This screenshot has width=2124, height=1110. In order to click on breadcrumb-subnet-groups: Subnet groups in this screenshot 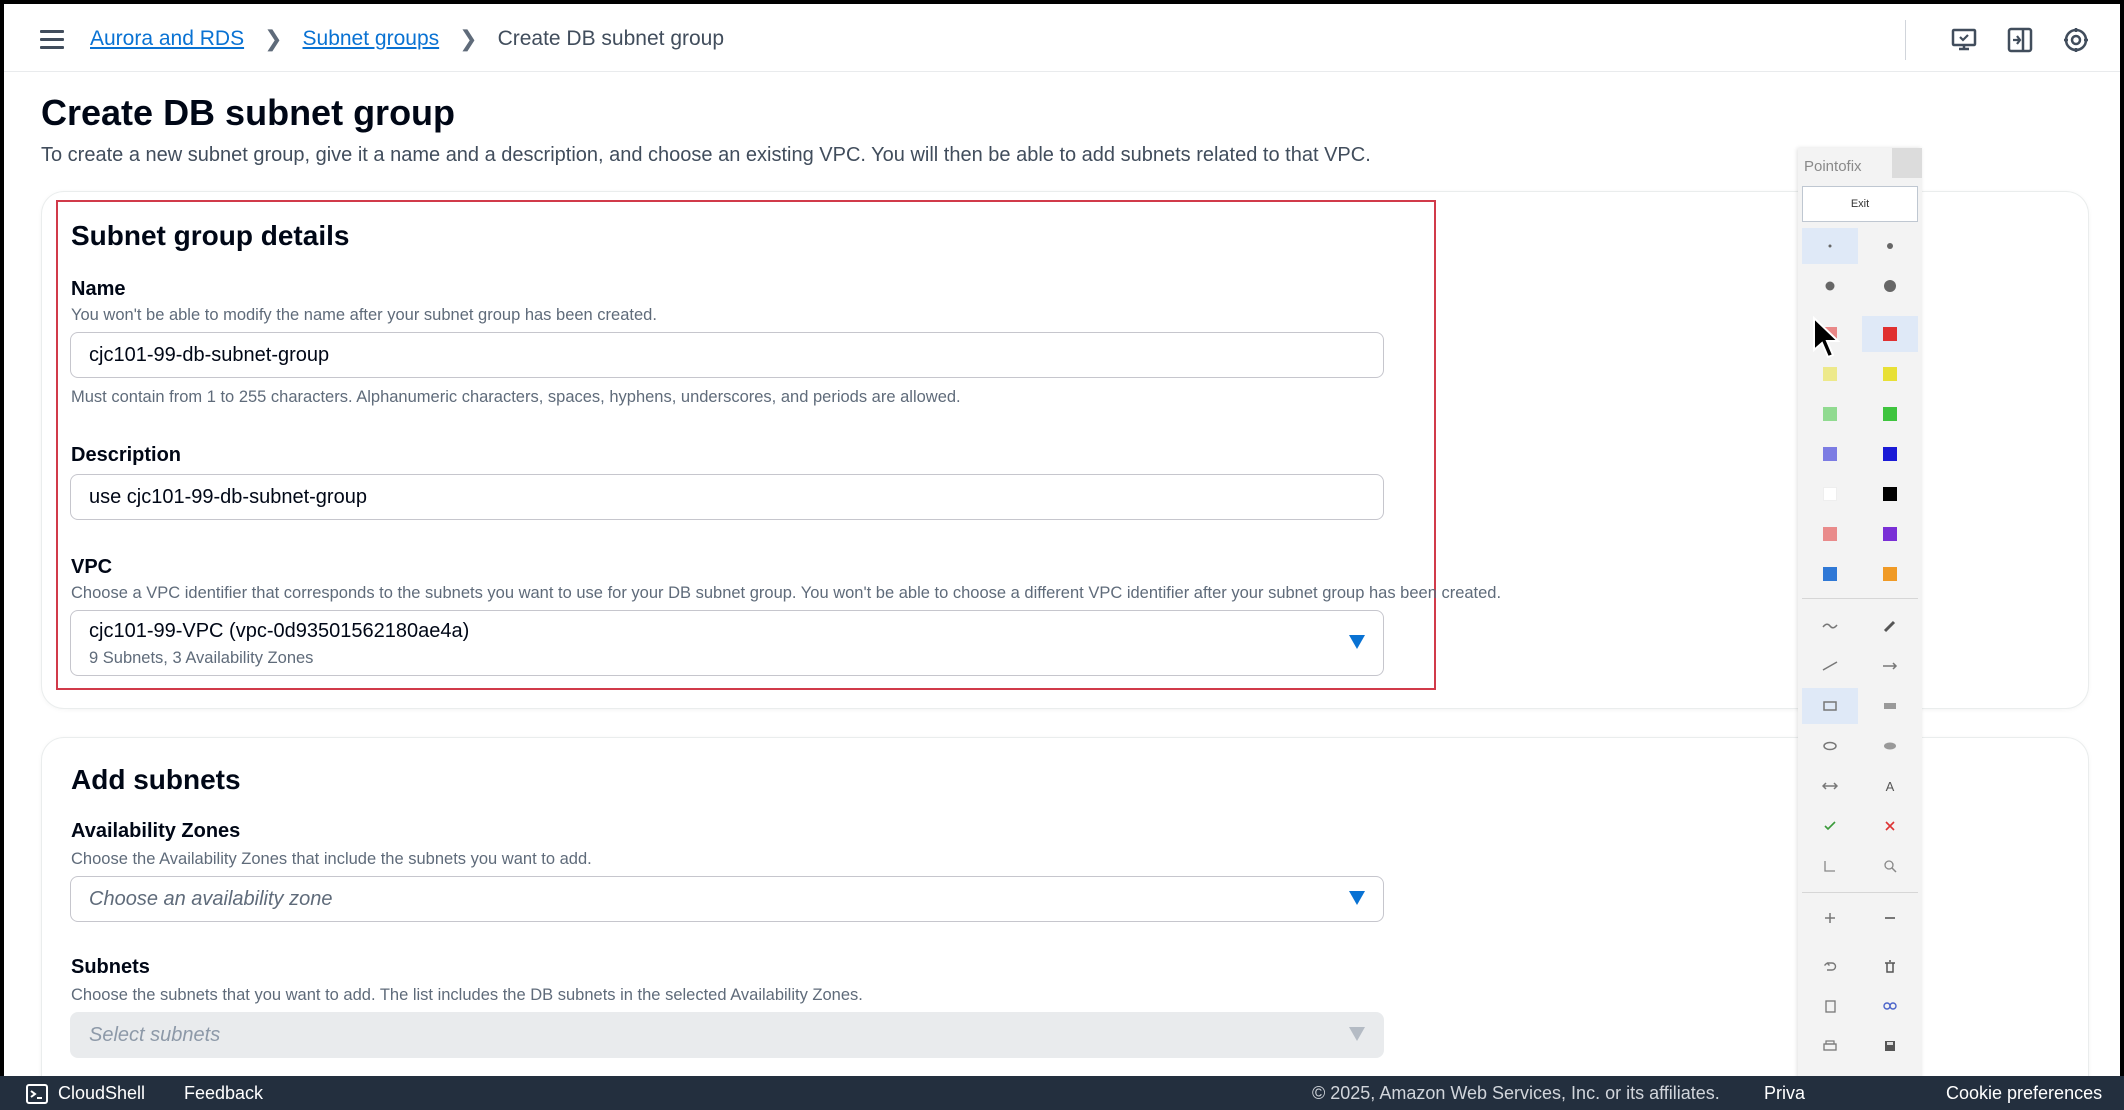, I will do `click(371, 39)`.